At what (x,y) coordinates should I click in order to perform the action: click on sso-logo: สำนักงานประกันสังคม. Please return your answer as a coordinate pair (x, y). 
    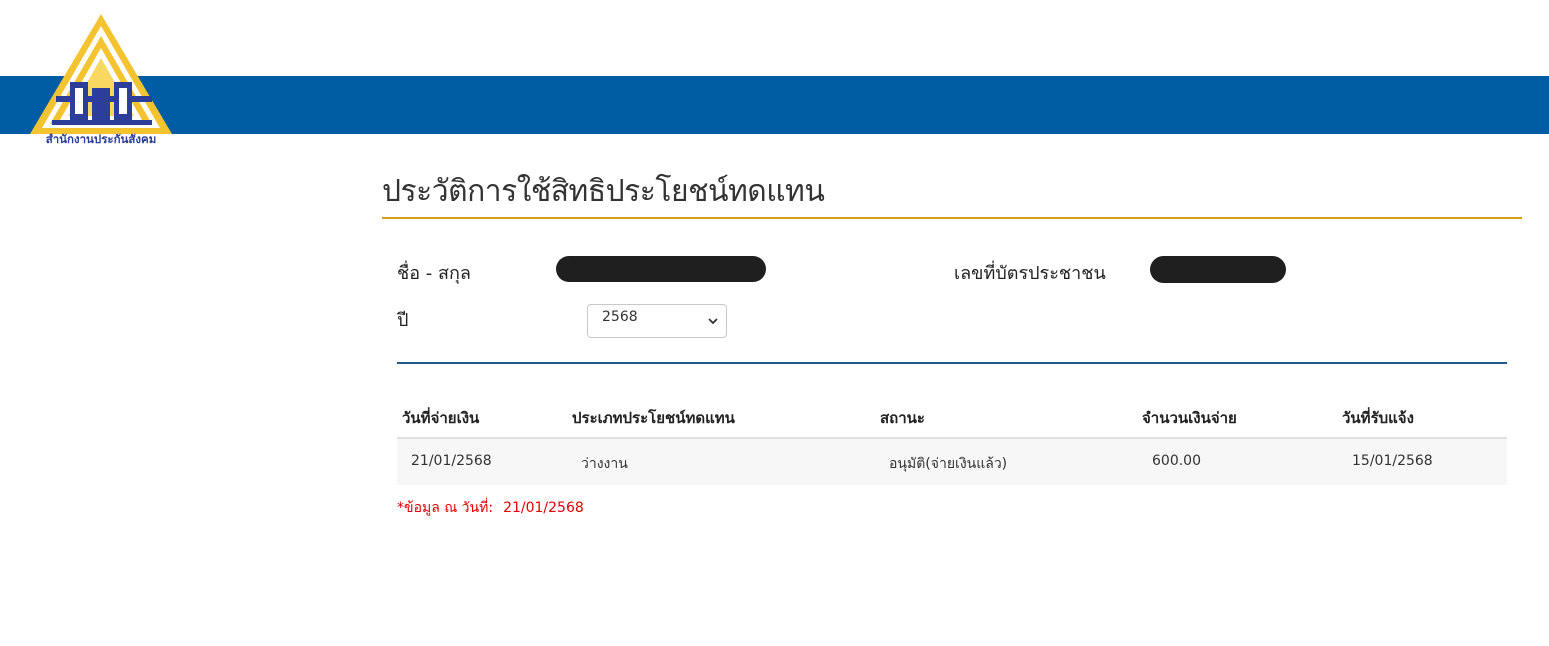
    Looking at the image, I should click on (101, 79).